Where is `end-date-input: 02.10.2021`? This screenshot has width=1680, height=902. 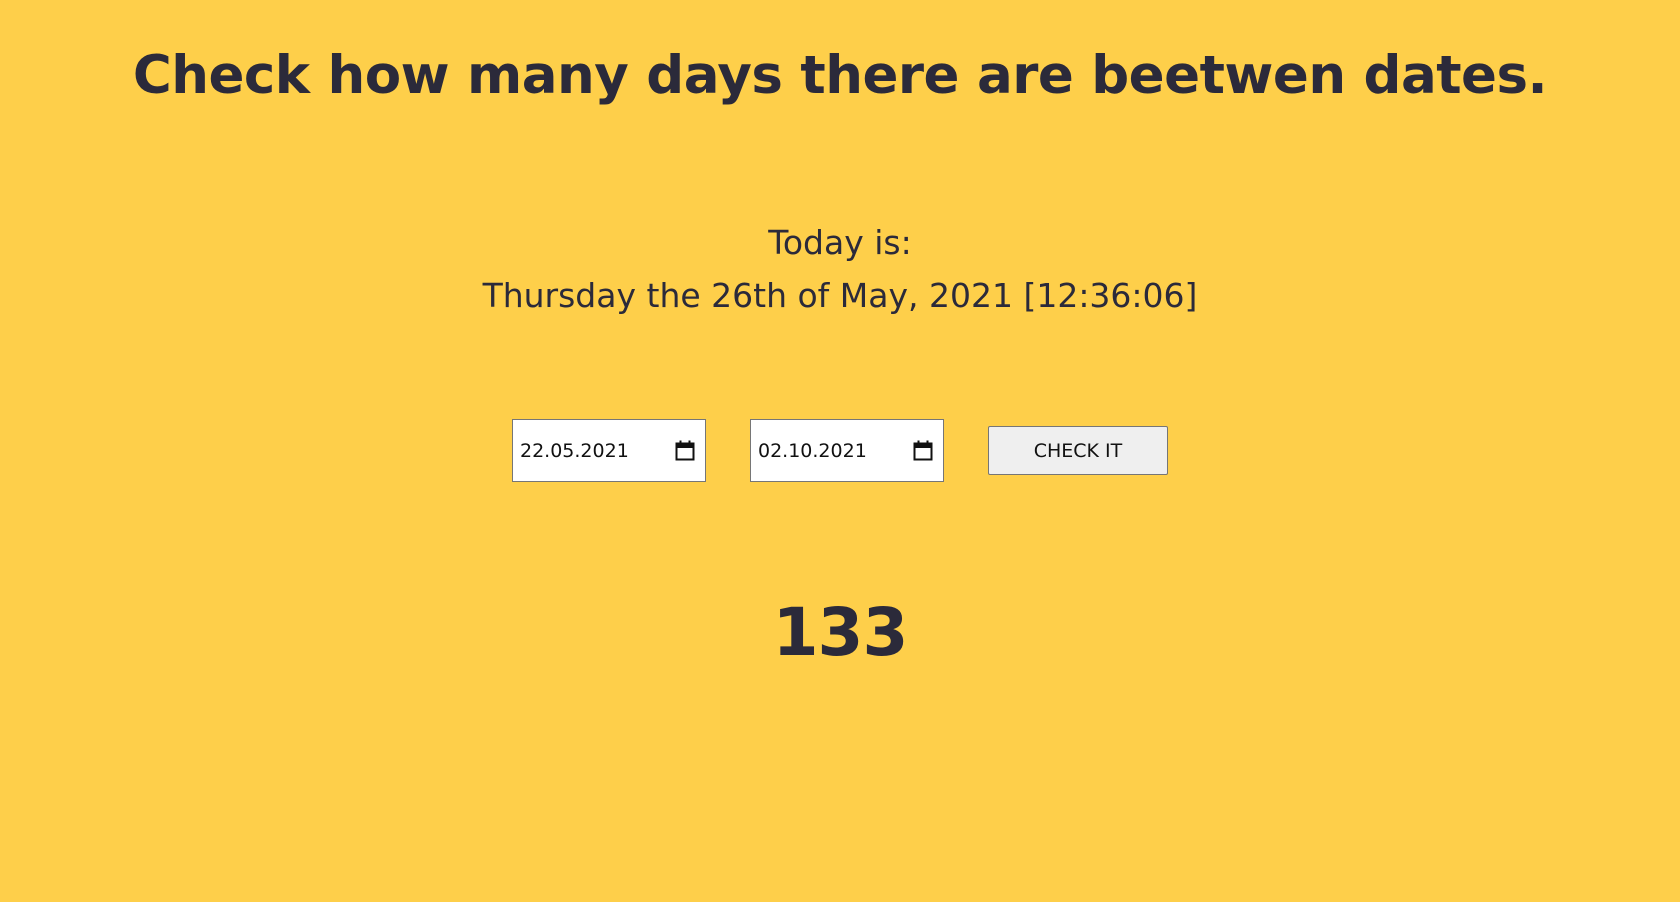
end-date-input: 02.10.2021 is located at coordinates (847, 450).